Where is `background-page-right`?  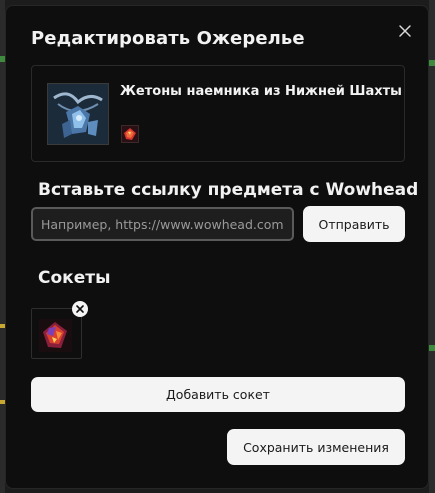
background-page-right is located at coordinates (432, 246).